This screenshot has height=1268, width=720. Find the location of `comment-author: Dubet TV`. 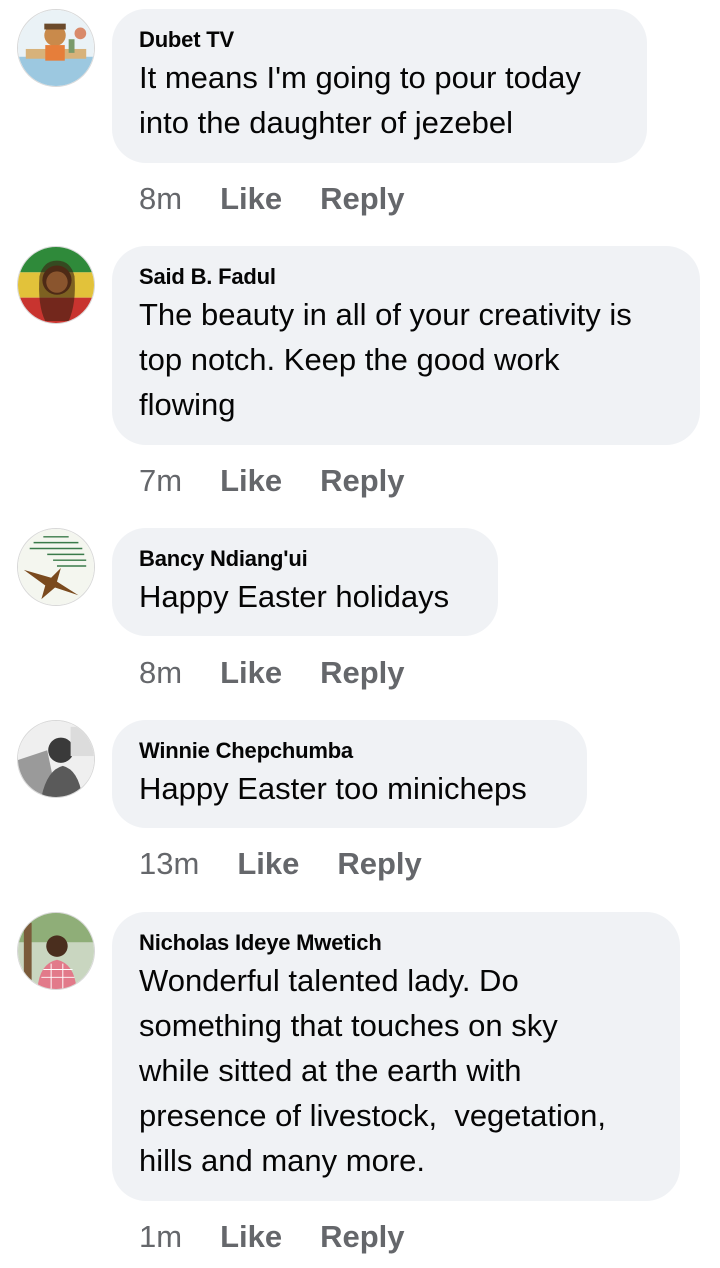

comment-author: Dubet TV is located at coordinates (380, 40).